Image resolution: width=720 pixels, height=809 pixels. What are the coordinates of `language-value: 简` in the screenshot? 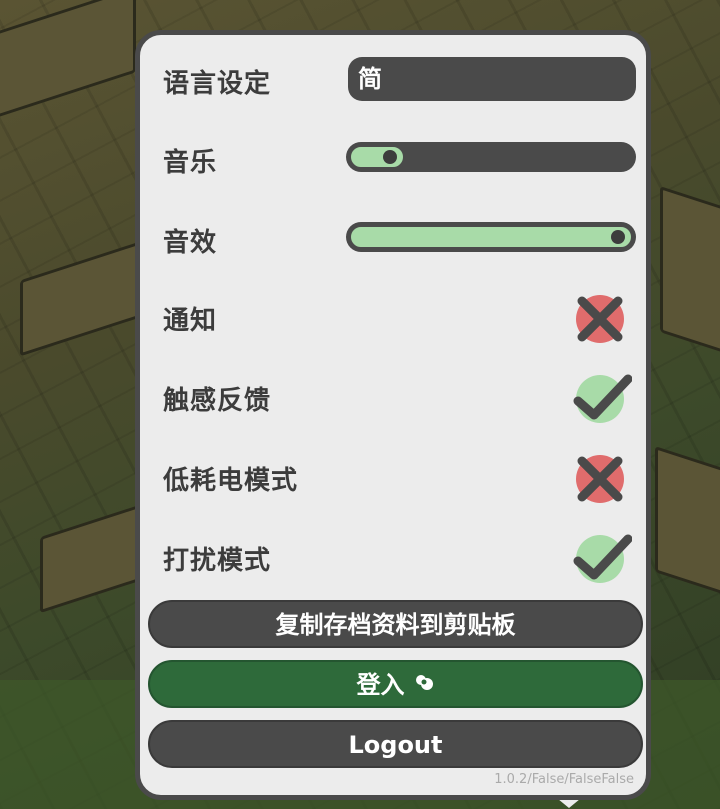 It's located at (370, 79).